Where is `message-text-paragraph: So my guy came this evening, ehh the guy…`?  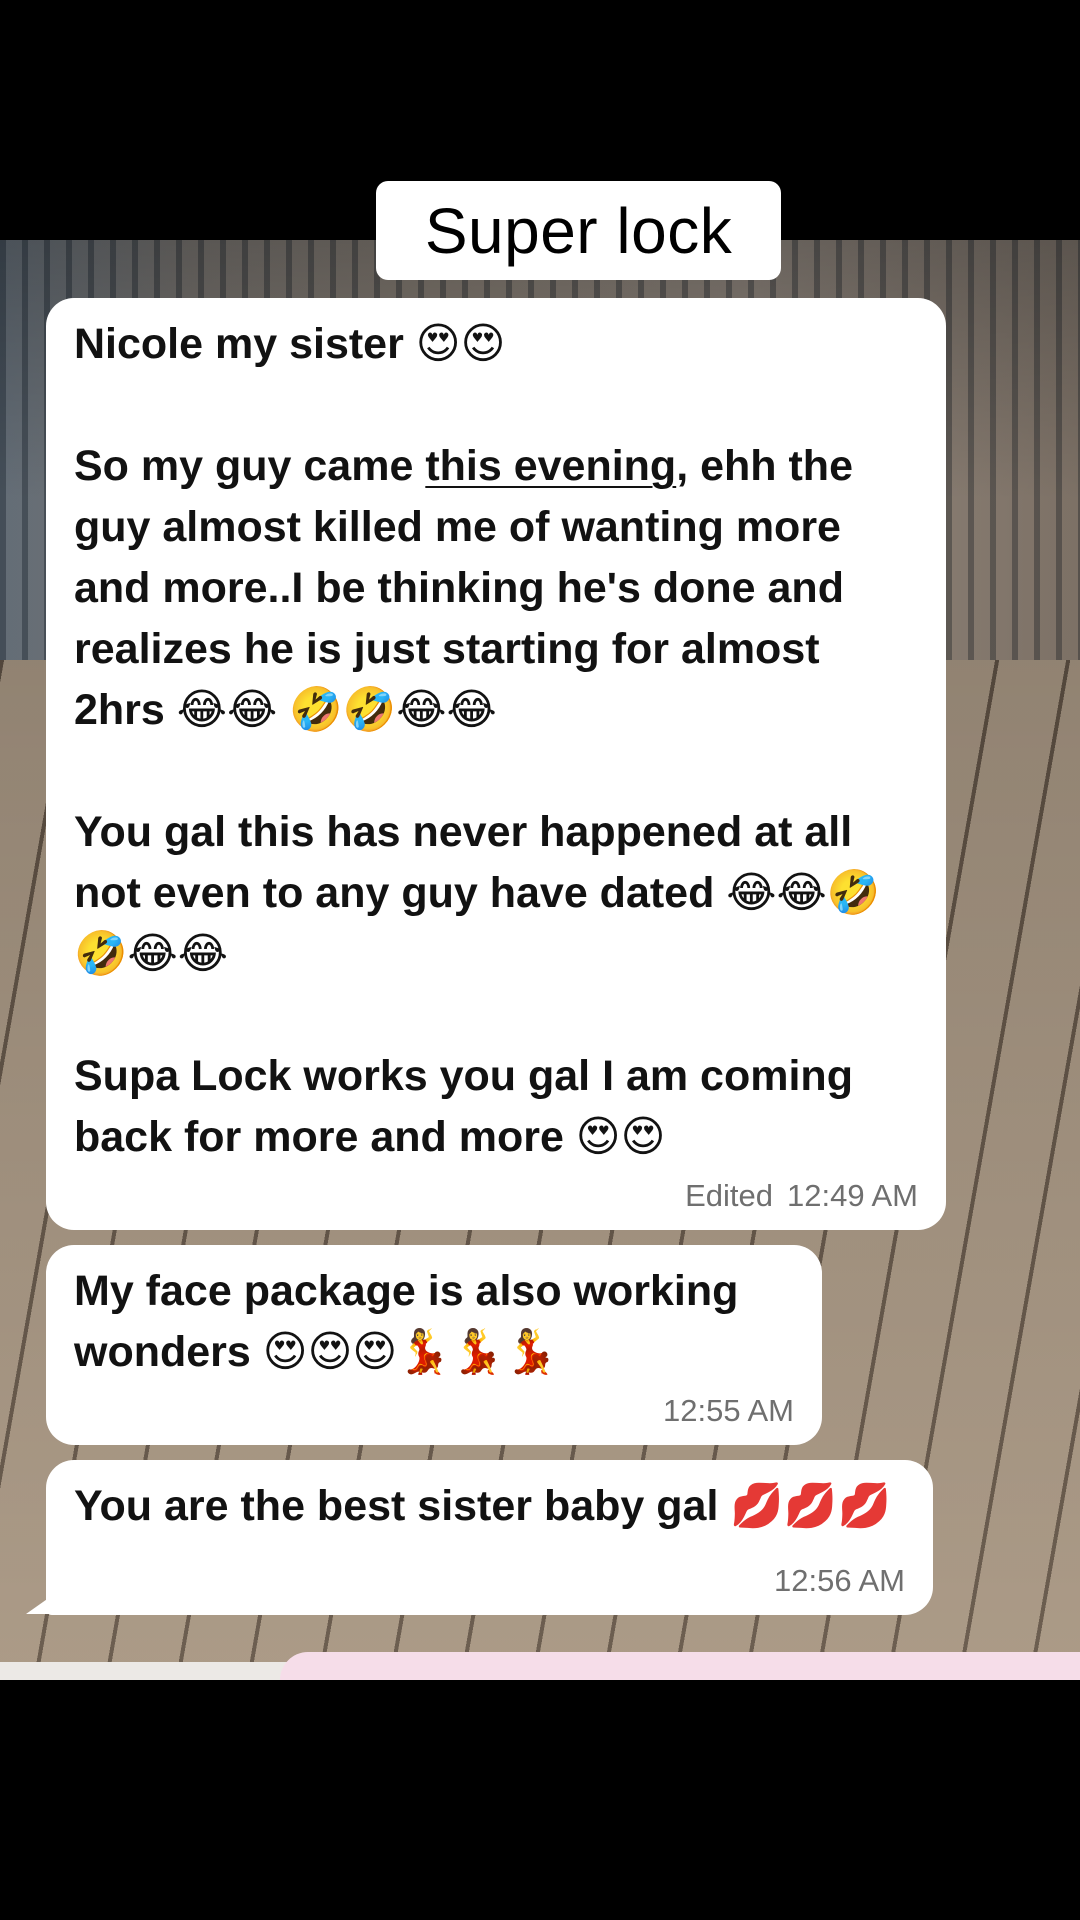 message-text-paragraph: So my guy came this evening, ehh the guy… is located at coordinates (496, 588).